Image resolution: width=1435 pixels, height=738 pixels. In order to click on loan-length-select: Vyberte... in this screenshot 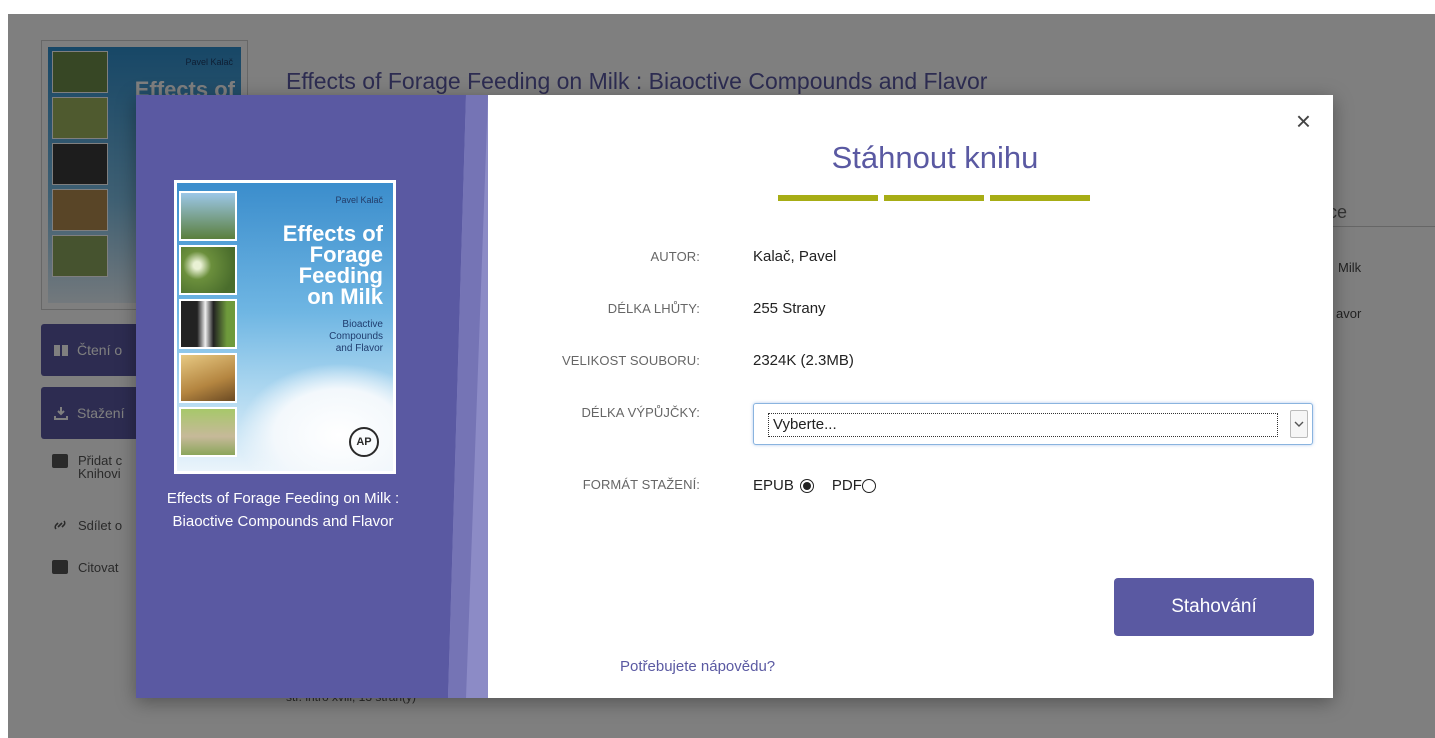, I will do `click(1033, 424)`.